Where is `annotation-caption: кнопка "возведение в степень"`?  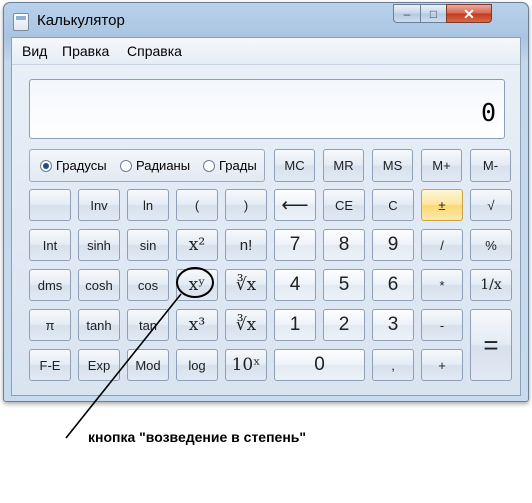 annotation-caption: кнопка "возведение в степень" is located at coordinates (197, 437).